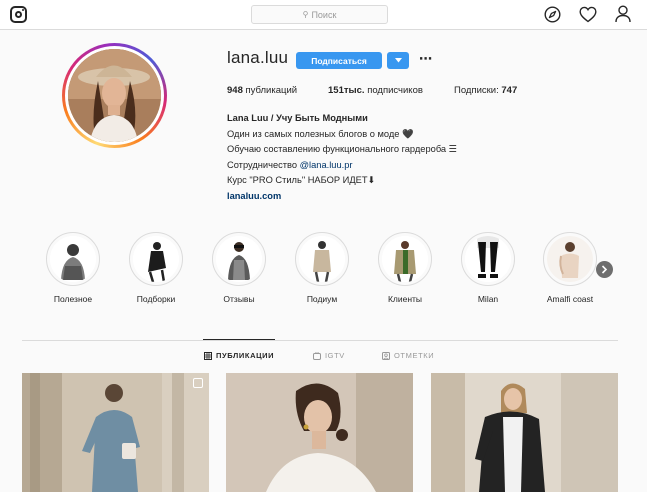 The height and width of the screenshot is (492, 647). Describe the element at coordinates (392, 197) in the screenshot. I see `bio-website-link: lanaluu.com` at that location.